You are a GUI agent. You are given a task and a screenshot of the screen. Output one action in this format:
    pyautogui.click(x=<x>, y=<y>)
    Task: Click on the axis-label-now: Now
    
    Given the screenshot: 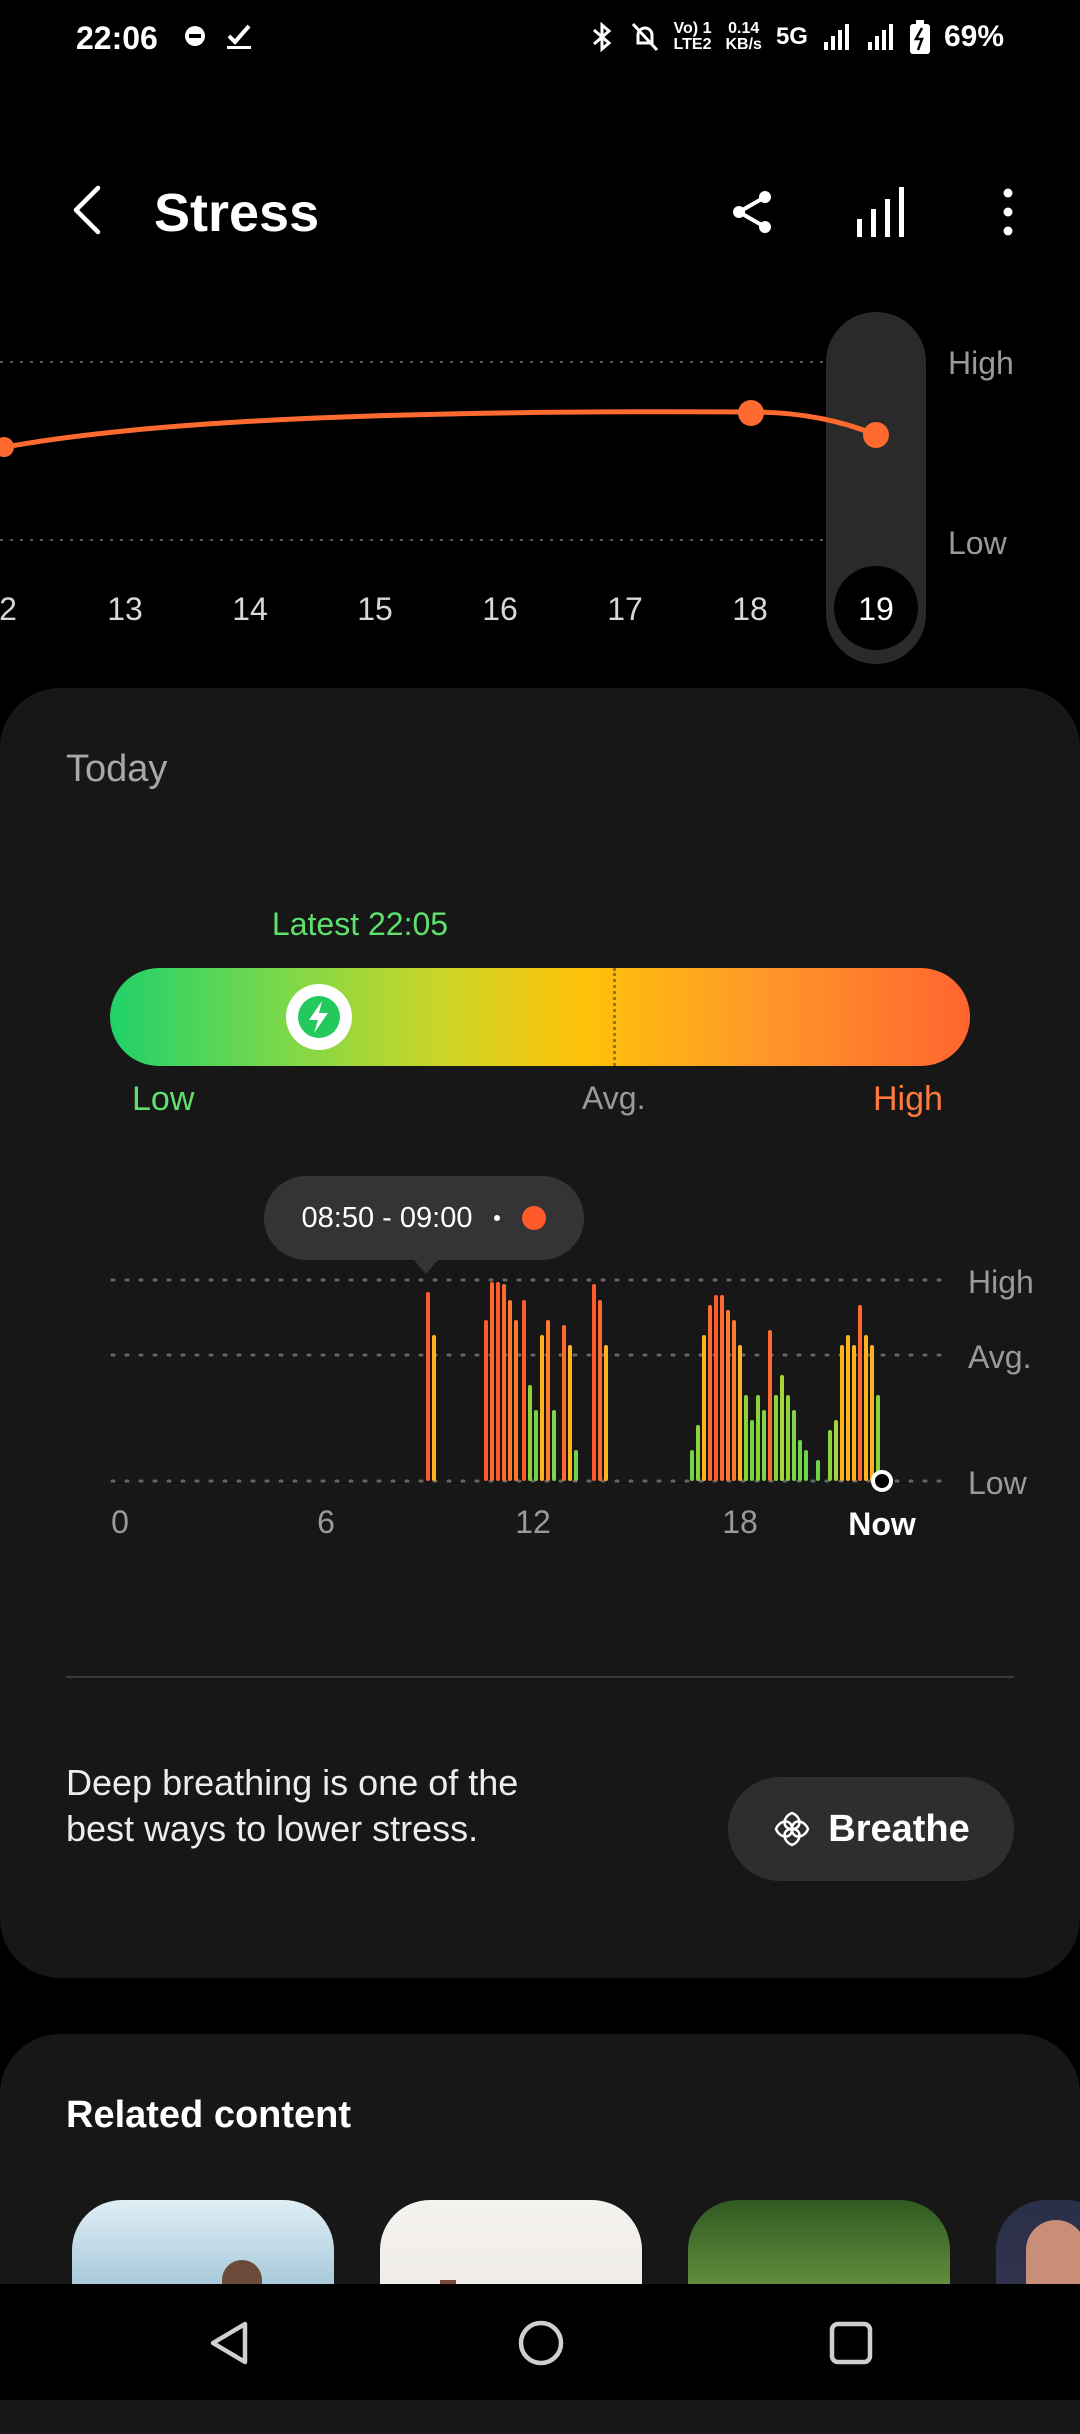 What is the action you would take?
    pyautogui.click(x=882, y=1524)
    